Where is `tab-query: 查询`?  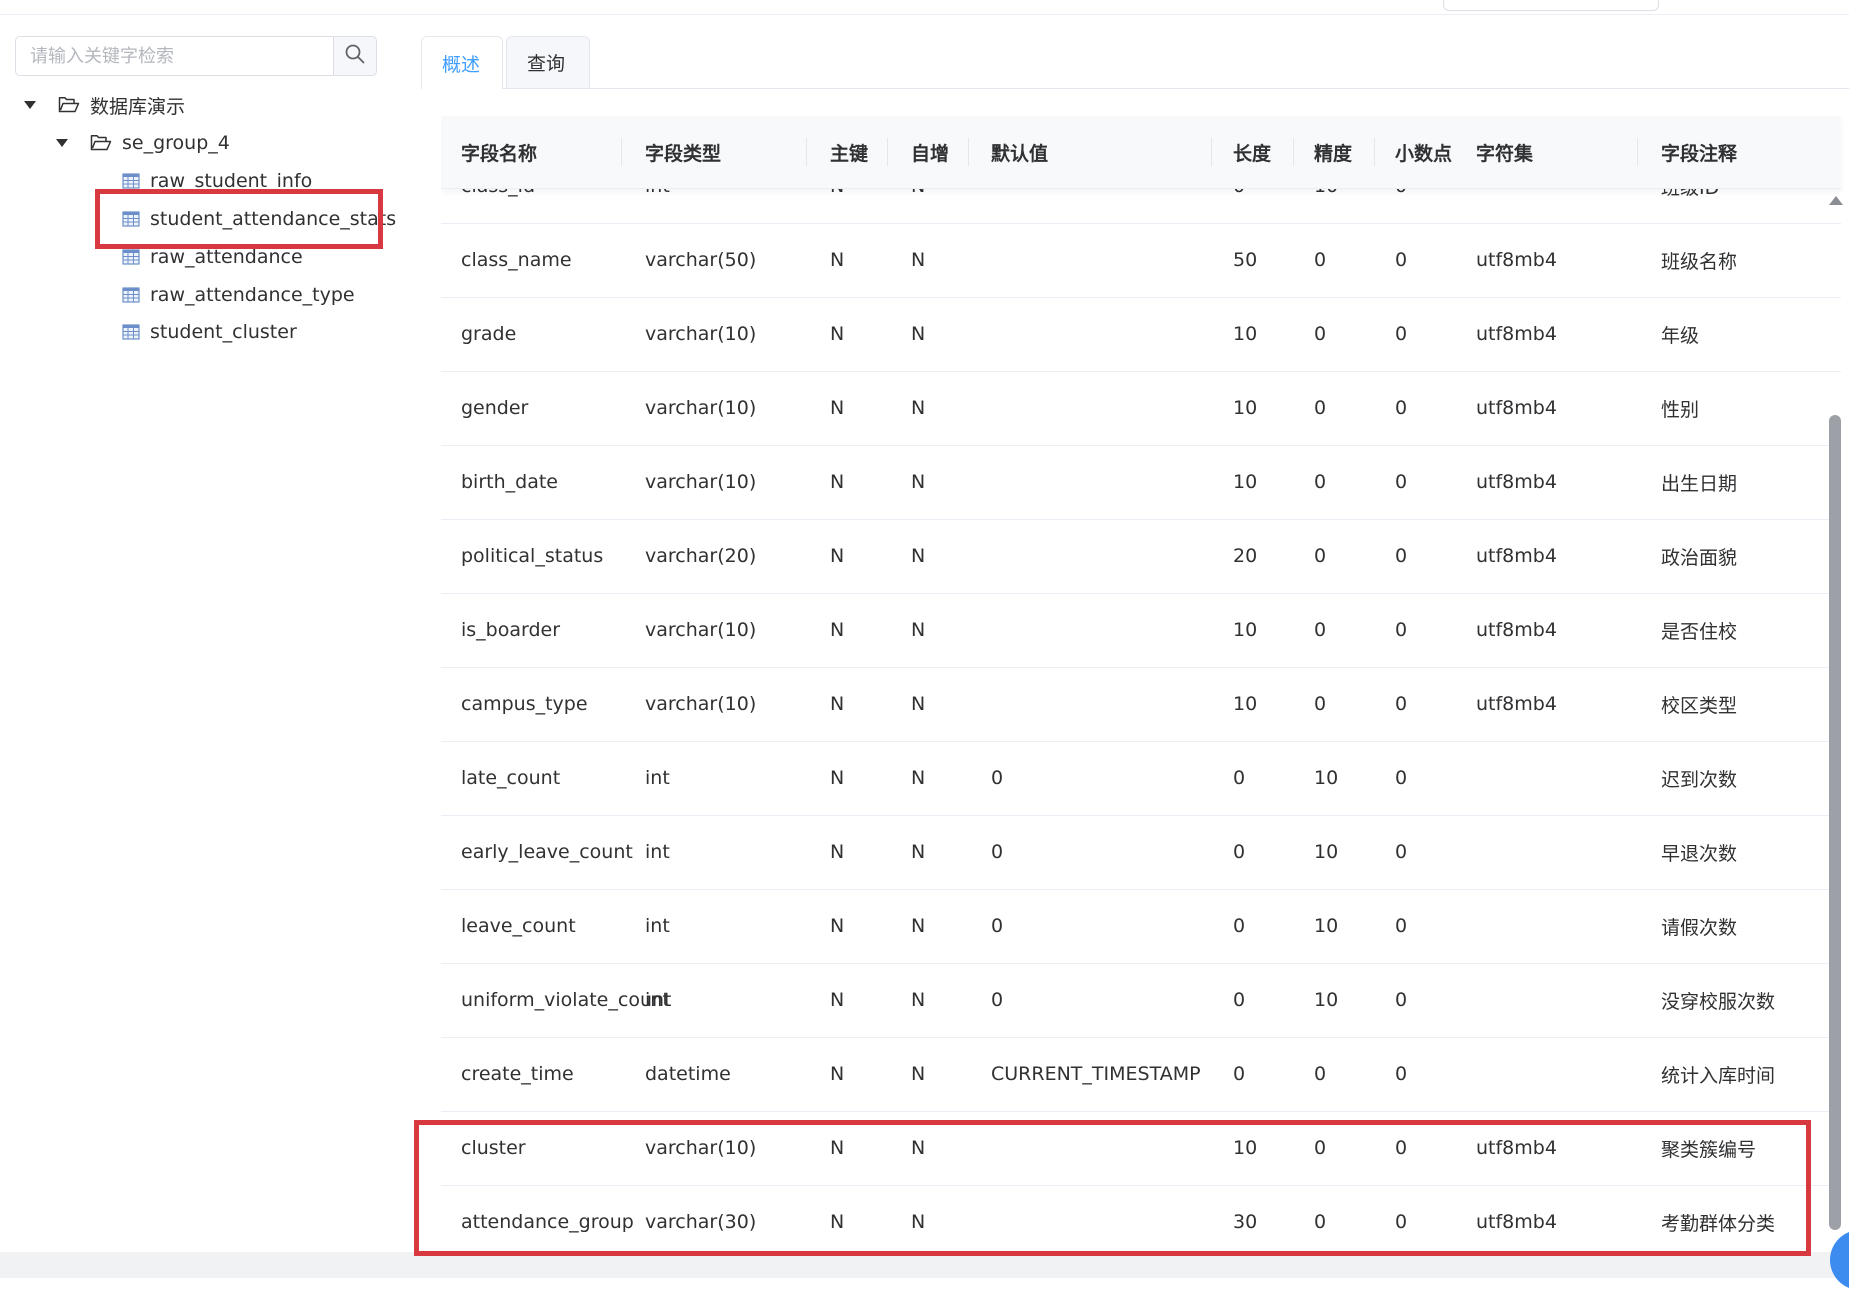
tab-query: 查询 is located at coordinates (548, 62).